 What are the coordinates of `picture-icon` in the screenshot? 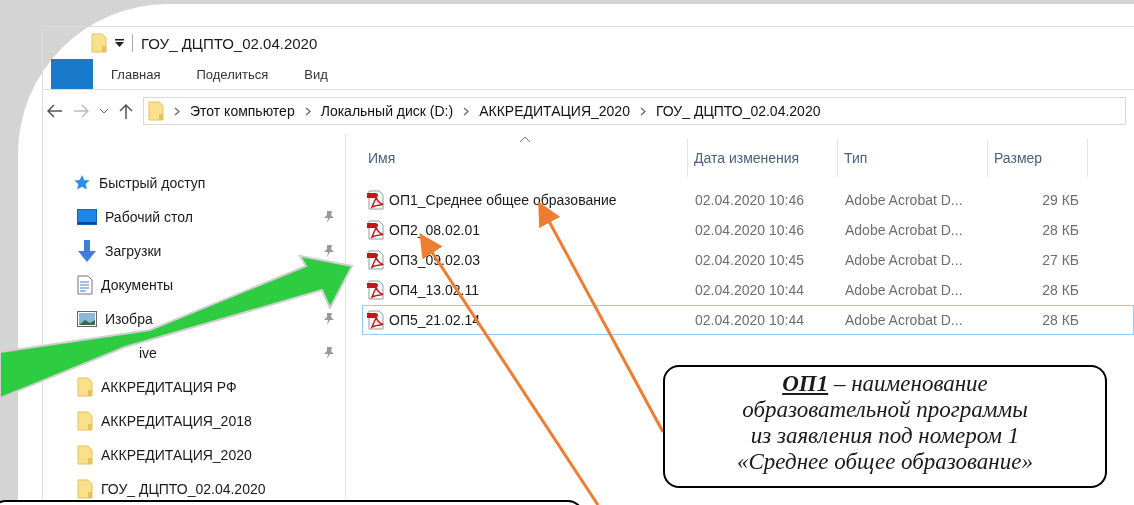 It's located at (87, 319).